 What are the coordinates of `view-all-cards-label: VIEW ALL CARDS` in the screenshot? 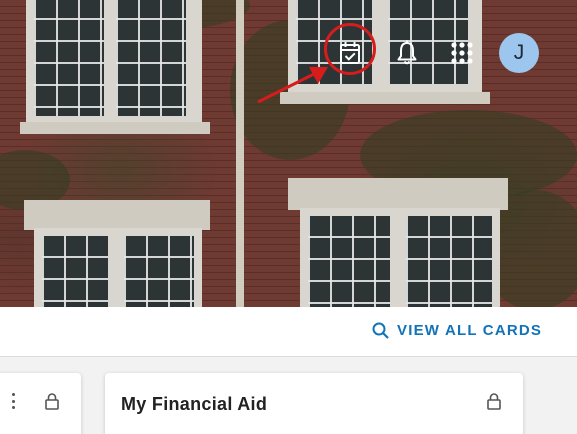 It's located at (470, 330).